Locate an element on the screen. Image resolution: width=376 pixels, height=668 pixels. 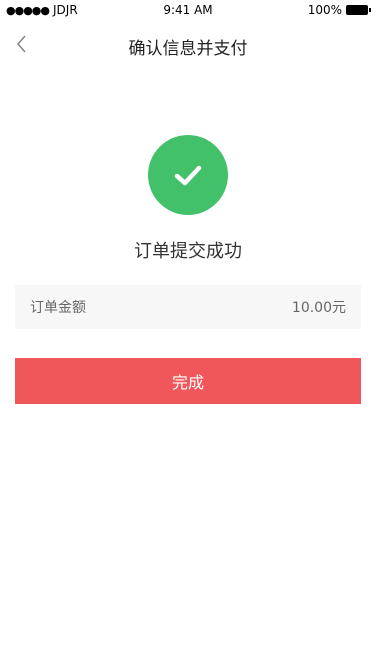
done-button: 完成 is located at coordinates (188, 381).